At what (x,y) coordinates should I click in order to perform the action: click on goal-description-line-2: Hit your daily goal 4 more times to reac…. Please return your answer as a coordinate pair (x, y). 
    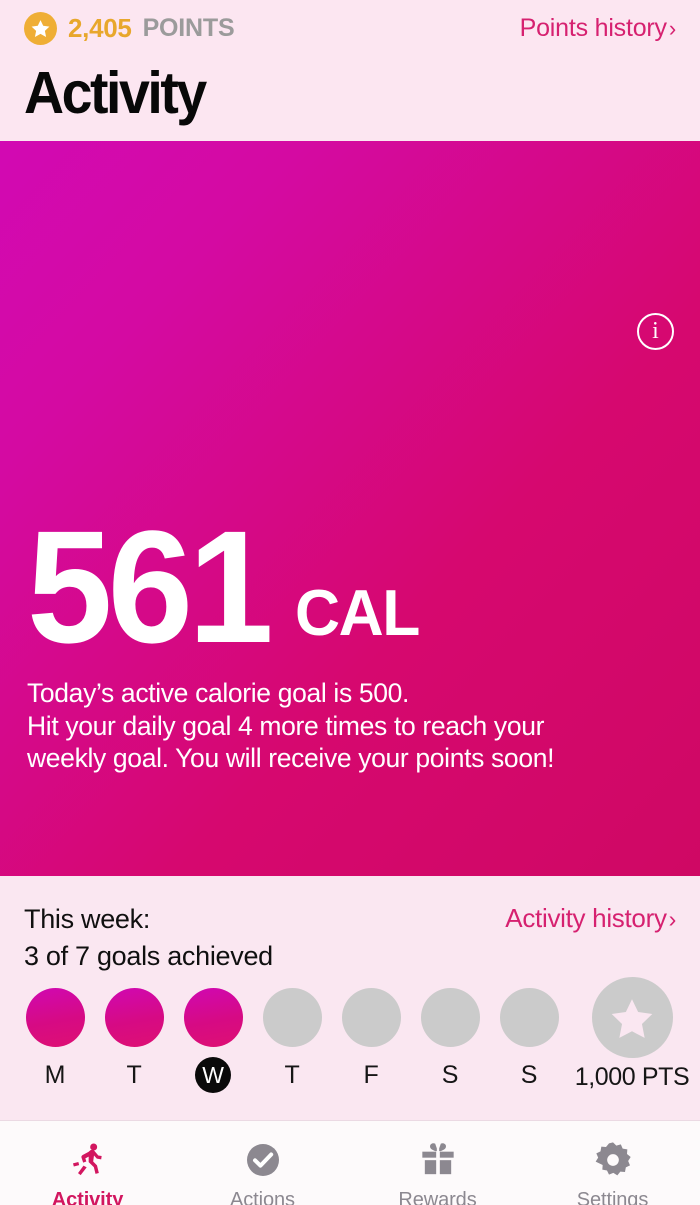
    Looking at the image, I should click on (286, 725).